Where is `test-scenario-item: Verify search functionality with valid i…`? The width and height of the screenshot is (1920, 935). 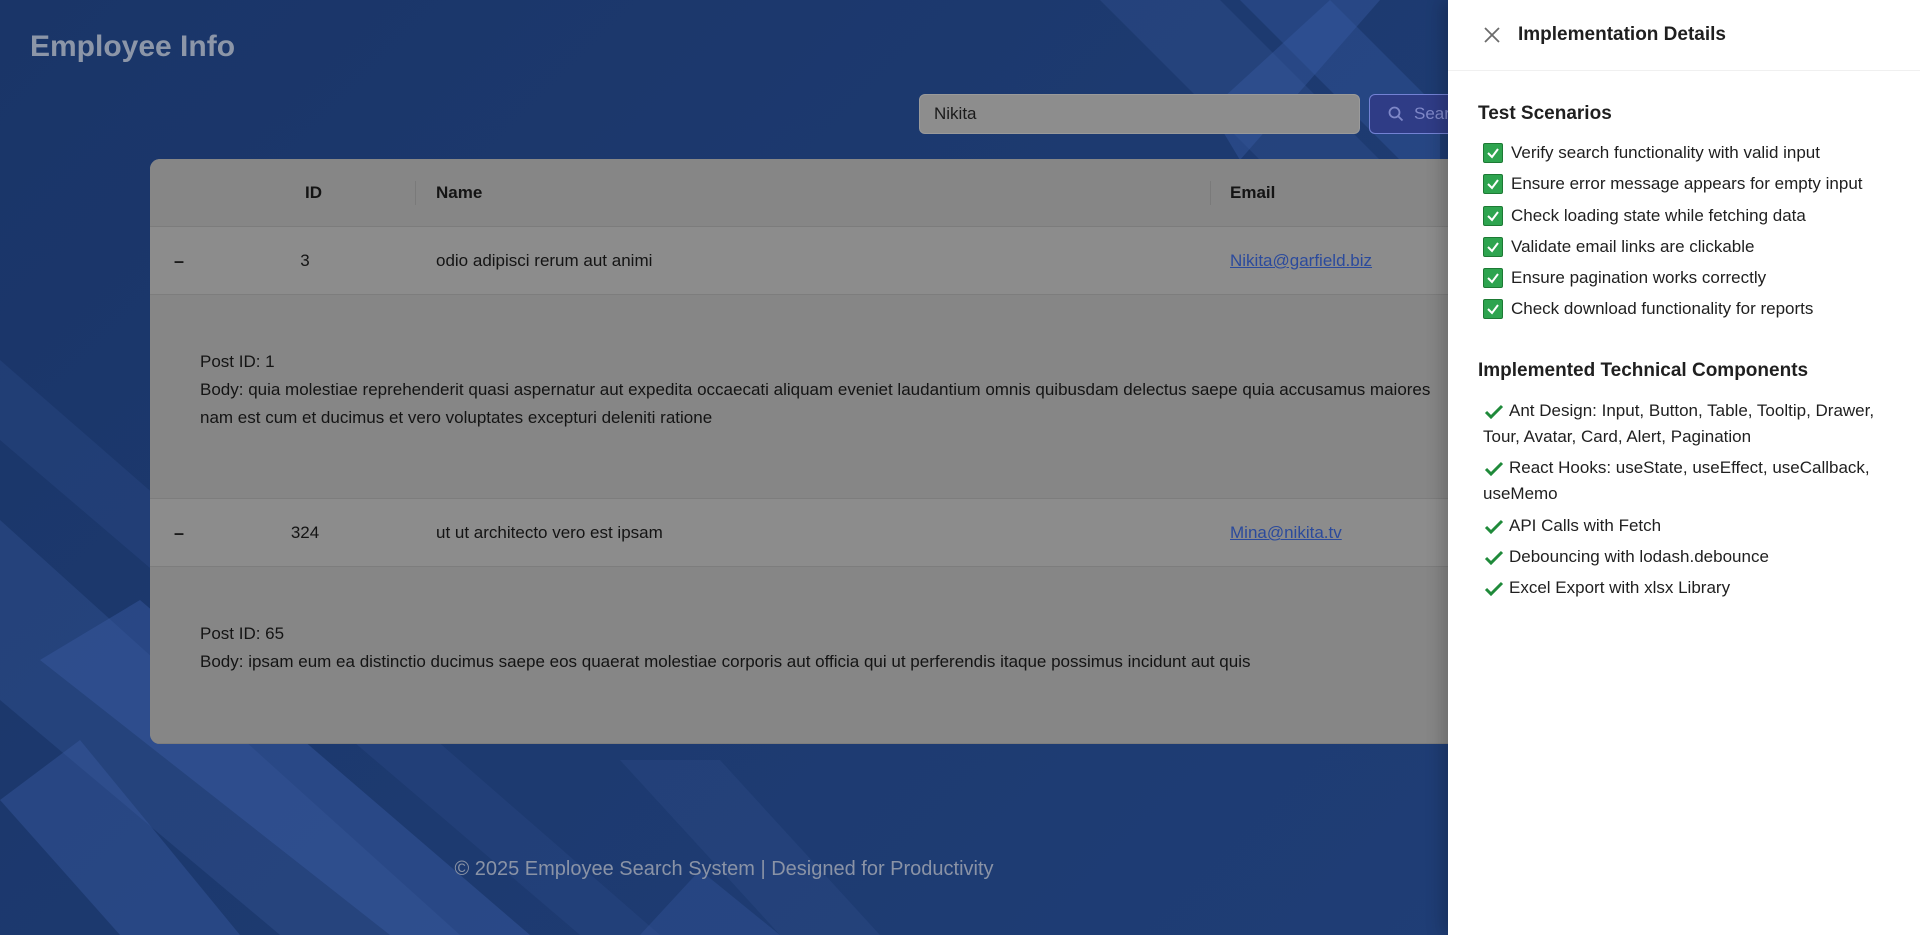 test-scenario-item: Verify search functionality with valid i… is located at coordinates (1651, 153).